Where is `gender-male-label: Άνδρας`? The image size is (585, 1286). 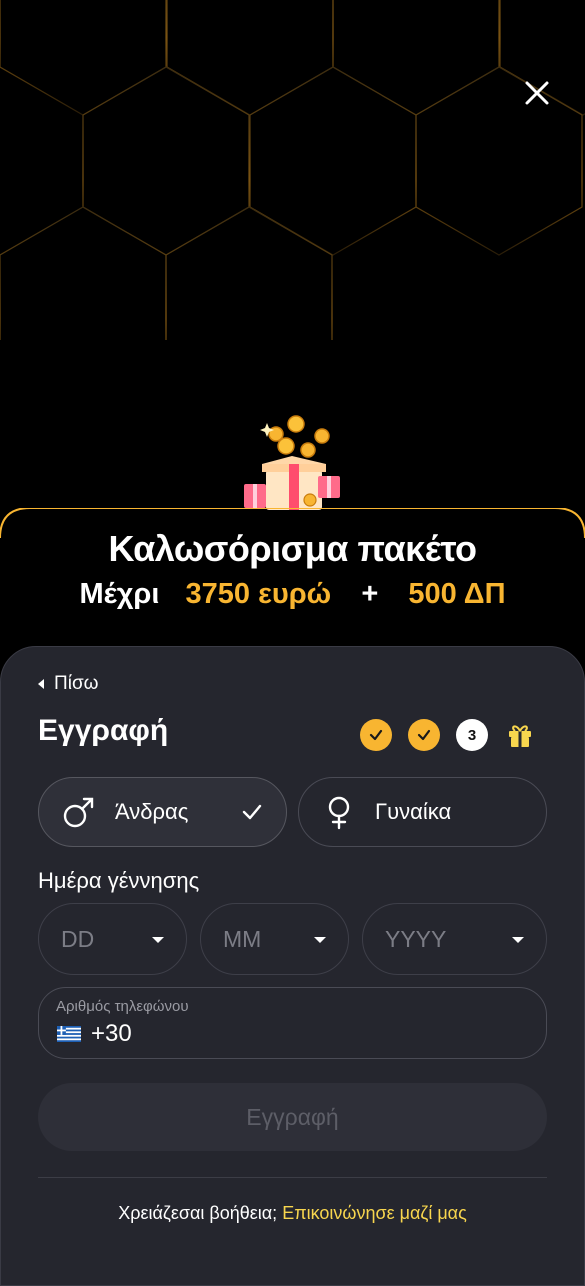 gender-male-label: Άνδρας is located at coordinates (152, 811).